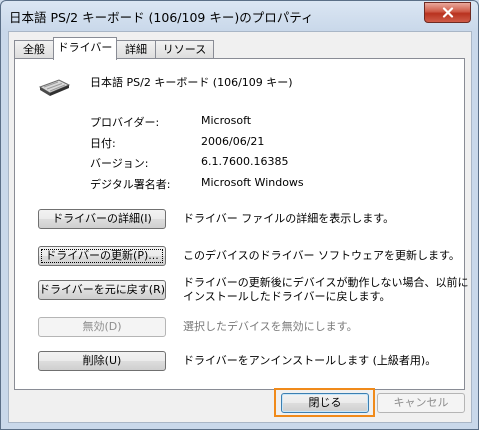  What do you see at coordinates (421, 403) in the screenshot?
I see `cancel-button: キャンセル` at bounding box center [421, 403].